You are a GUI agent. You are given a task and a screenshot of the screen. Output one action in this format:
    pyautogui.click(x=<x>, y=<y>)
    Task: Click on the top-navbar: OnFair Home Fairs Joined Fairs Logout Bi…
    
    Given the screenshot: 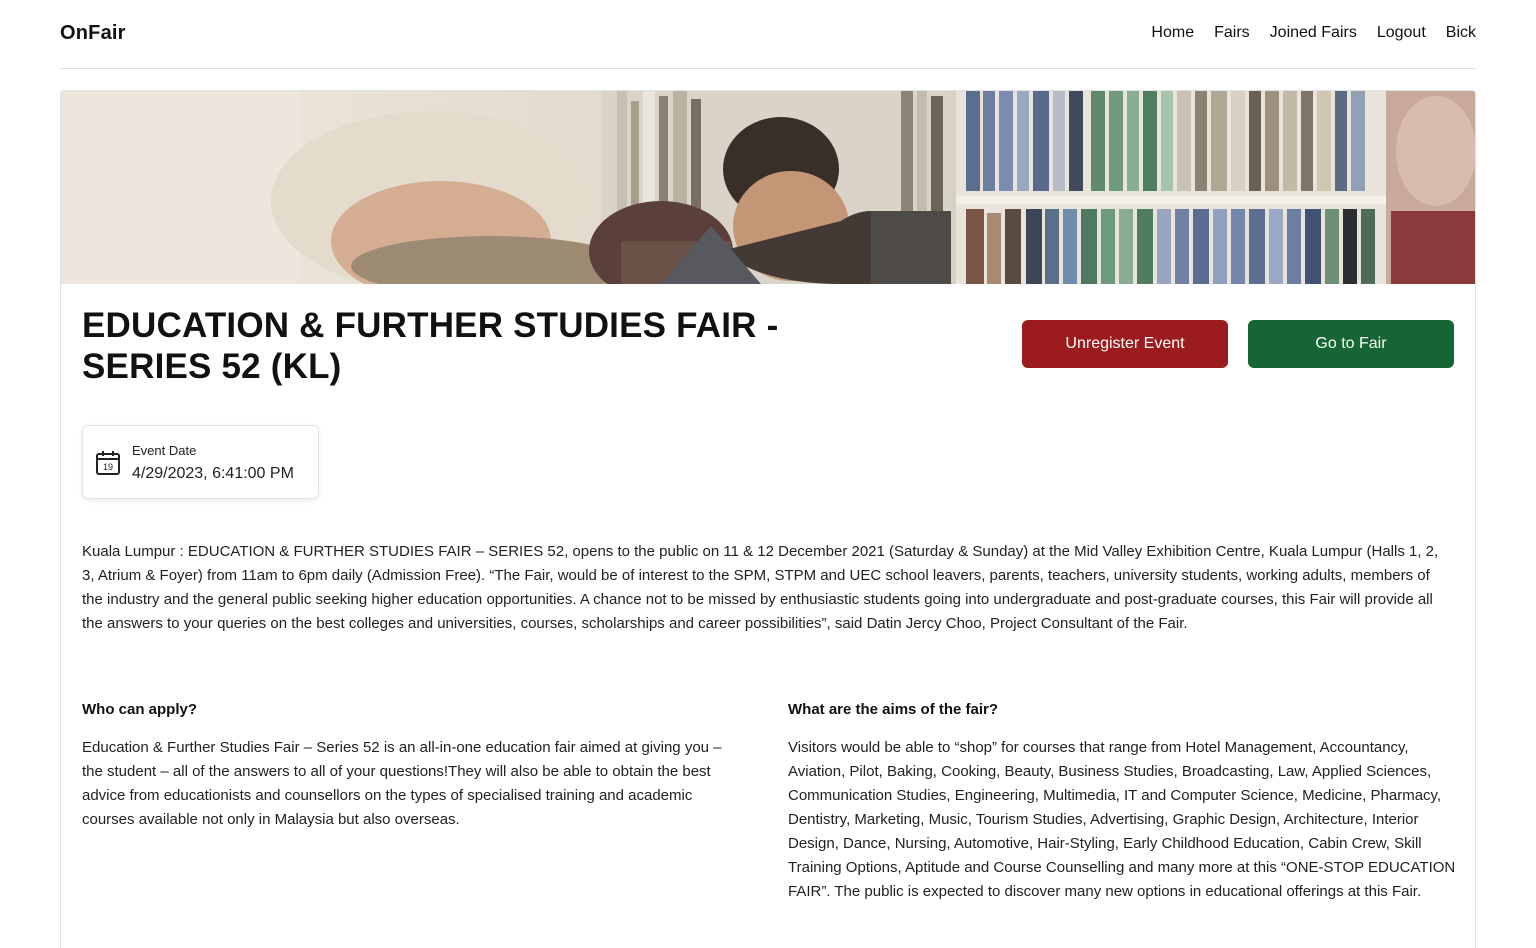 What is the action you would take?
    pyautogui.click(x=768, y=34)
    